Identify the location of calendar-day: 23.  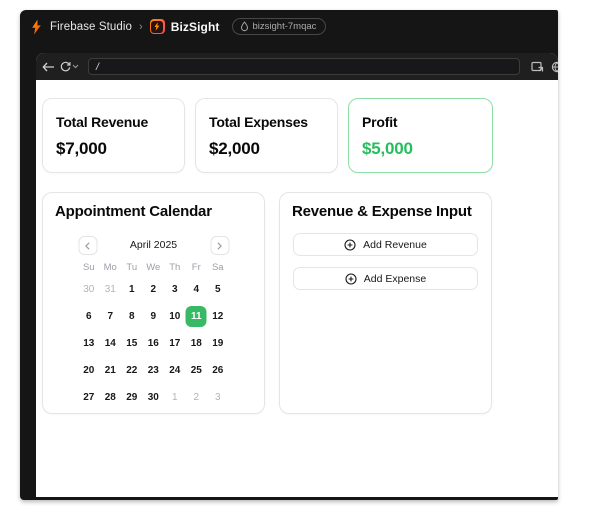
(153, 370).